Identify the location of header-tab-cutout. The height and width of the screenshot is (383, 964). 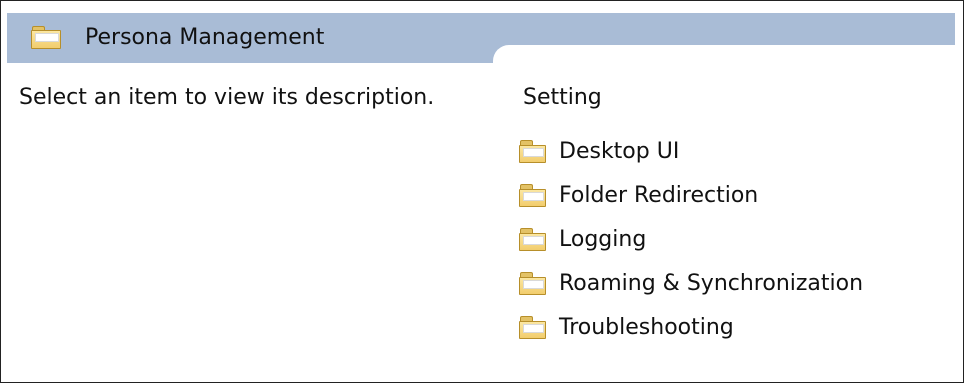
(724, 57).